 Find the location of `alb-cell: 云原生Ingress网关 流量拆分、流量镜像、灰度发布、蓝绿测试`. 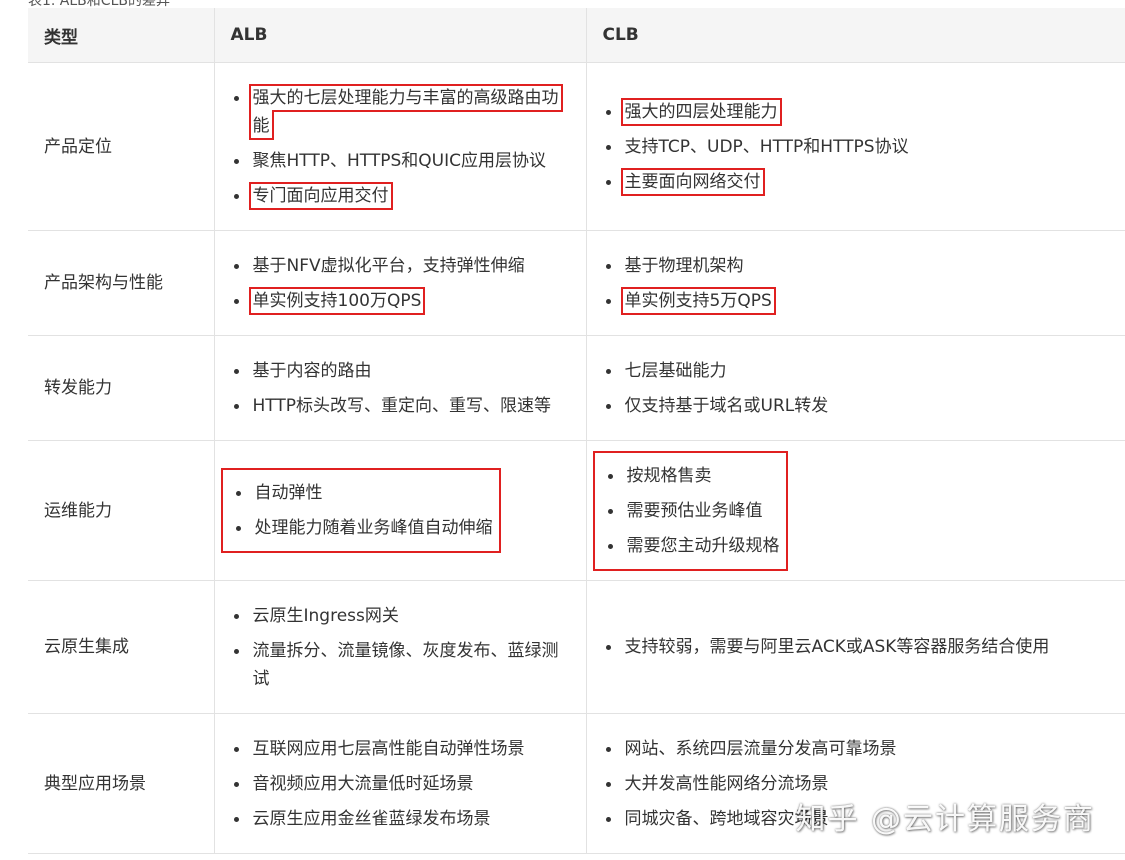

alb-cell: 云原生Ingress网关 流量拆分、流量镜像、灰度发布、蓝绿测试 is located at coordinates (400, 647).